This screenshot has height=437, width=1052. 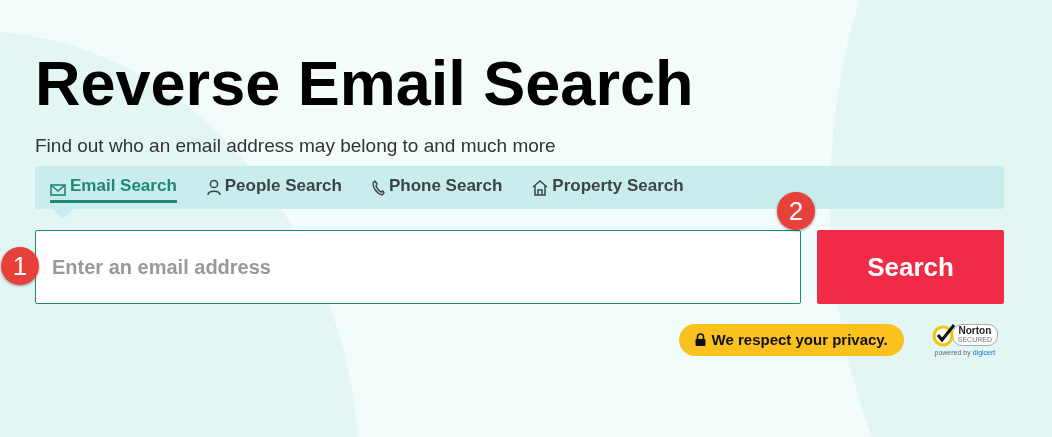 What do you see at coordinates (213, 187) in the screenshot?
I see `person-icon` at bounding box center [213, 187].